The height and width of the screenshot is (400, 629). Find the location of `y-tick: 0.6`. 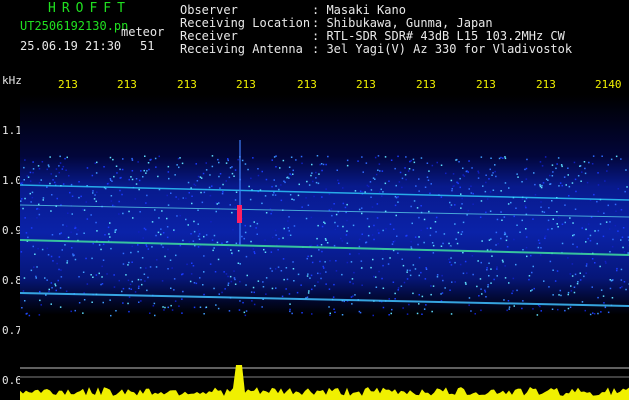

y-tick: 0.6 is located at coordinates (12, 380).